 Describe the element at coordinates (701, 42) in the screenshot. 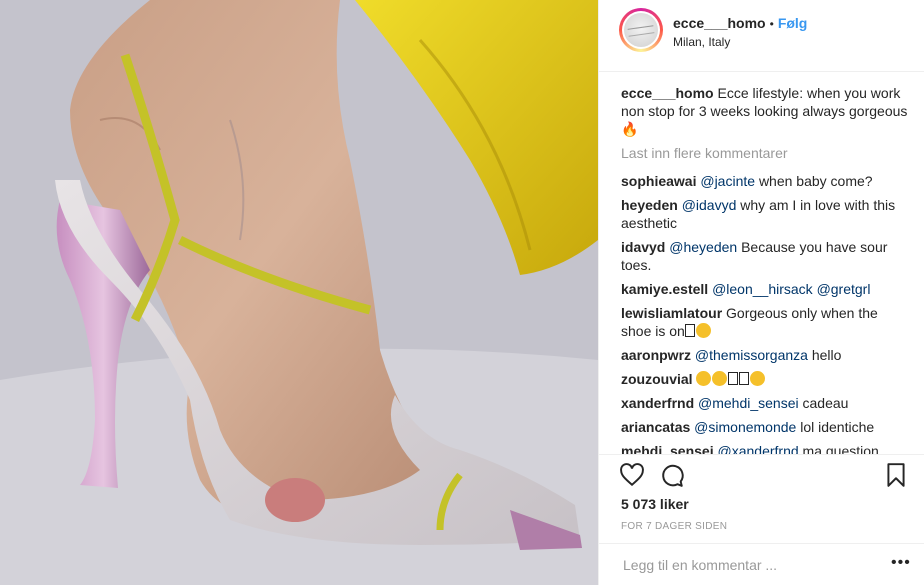

I see `location-link: Milan, Italy` at that location.